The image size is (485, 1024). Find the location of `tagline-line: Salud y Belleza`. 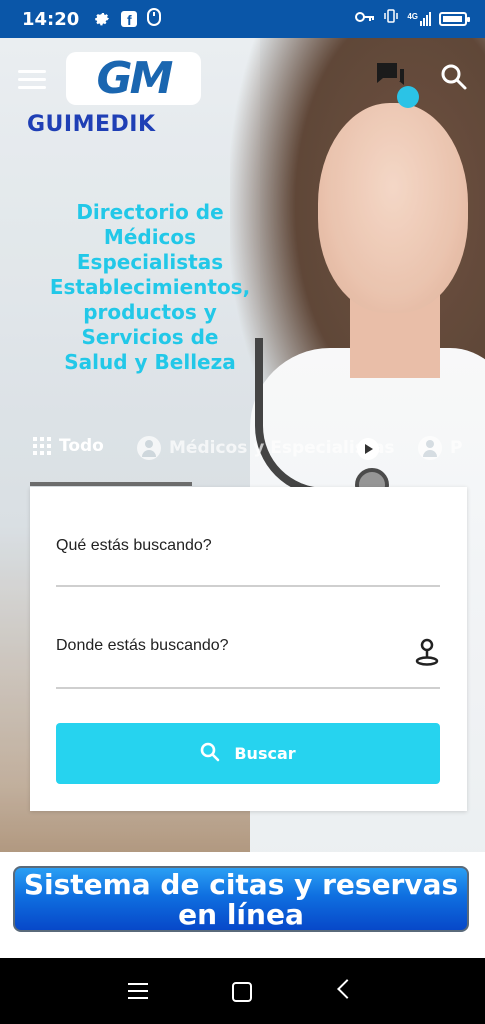

tagline-line: Salud y Belleza is located at coordinates (150, 362).